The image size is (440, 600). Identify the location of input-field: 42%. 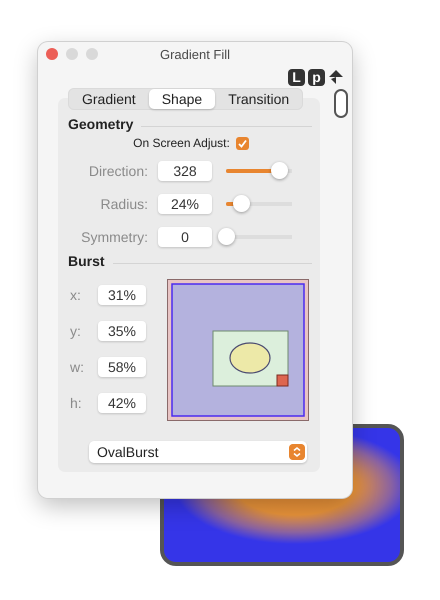
(122, 403).